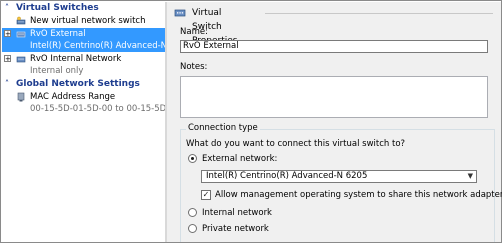 This screenshot has width=502, height=243. Describe the element at coordinates (76, 59) in the screenshot. I see `internal-switch-name: RvO Internal Network` at that location.